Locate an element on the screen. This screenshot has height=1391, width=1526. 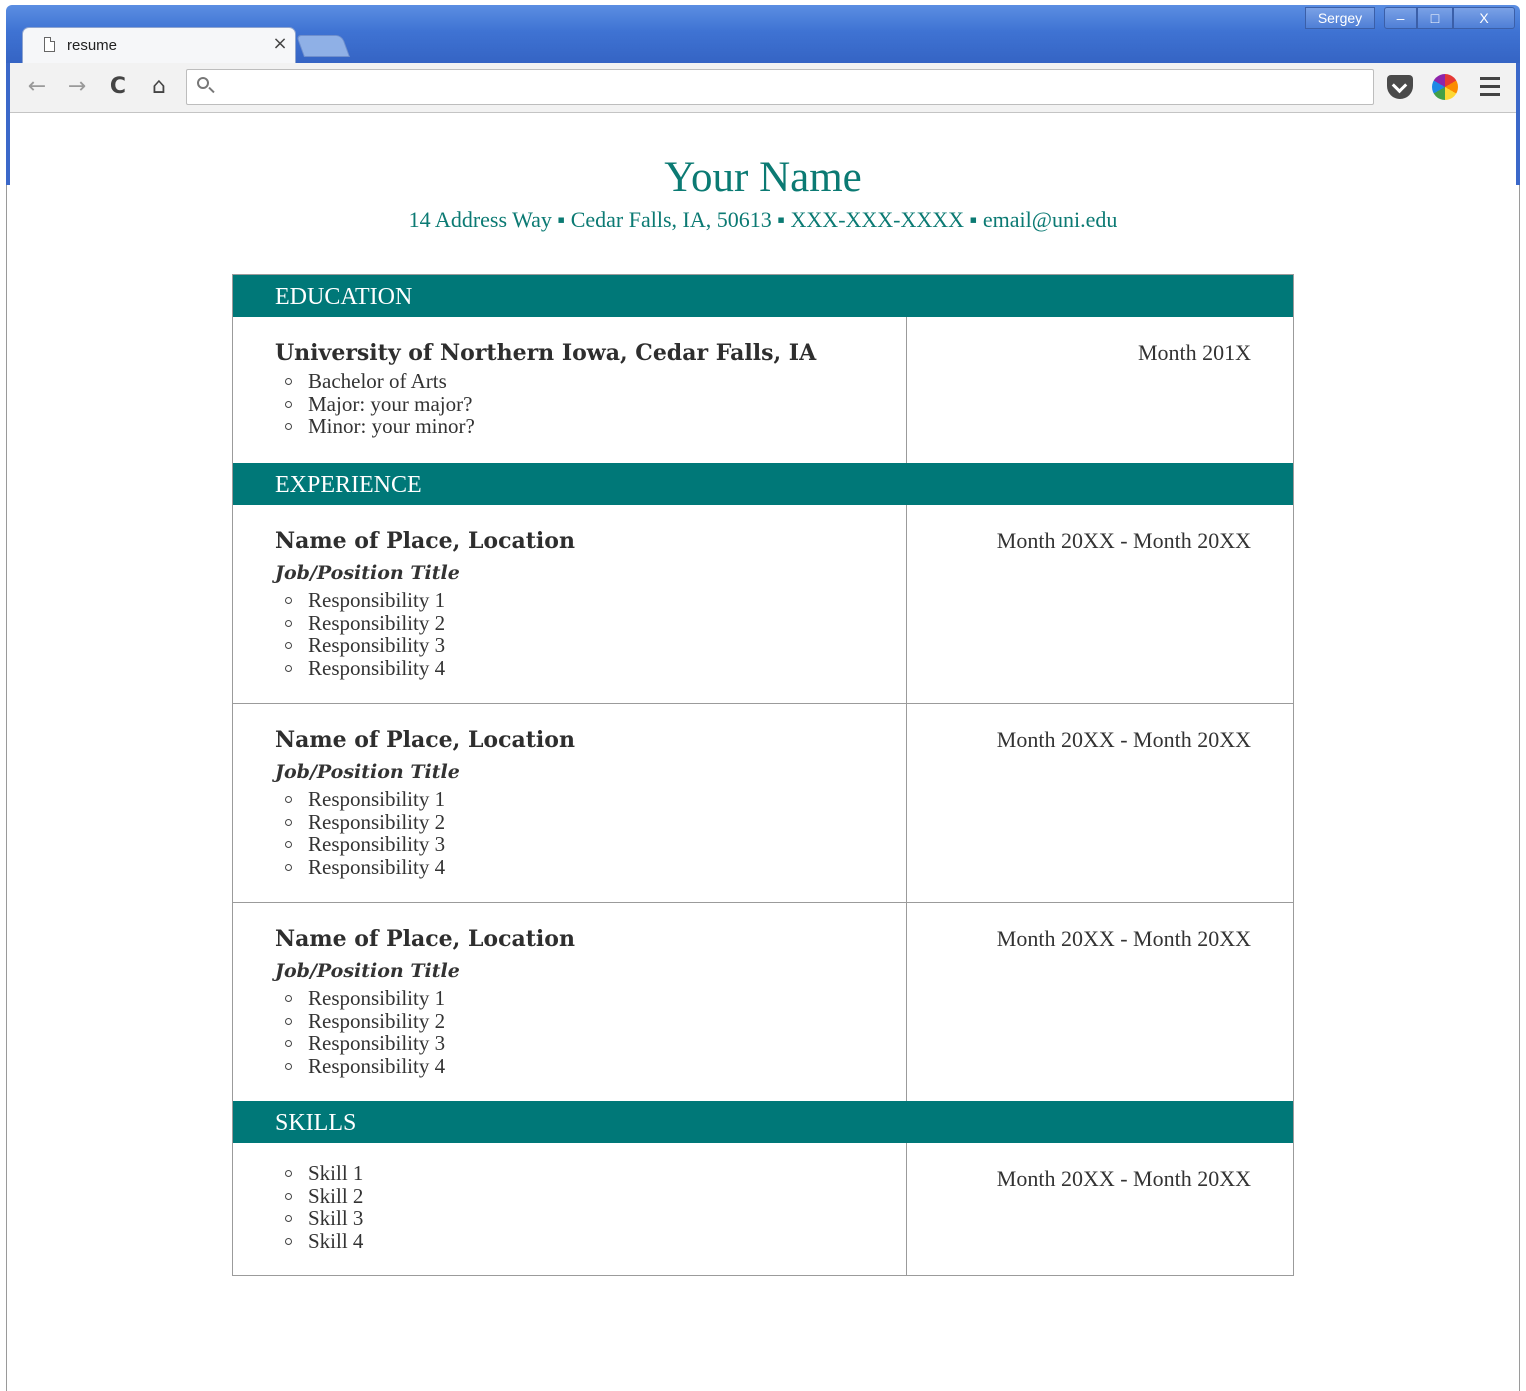
skills-date: Month 20XX - Month 20XX is located at coordinates (1123, 1178).